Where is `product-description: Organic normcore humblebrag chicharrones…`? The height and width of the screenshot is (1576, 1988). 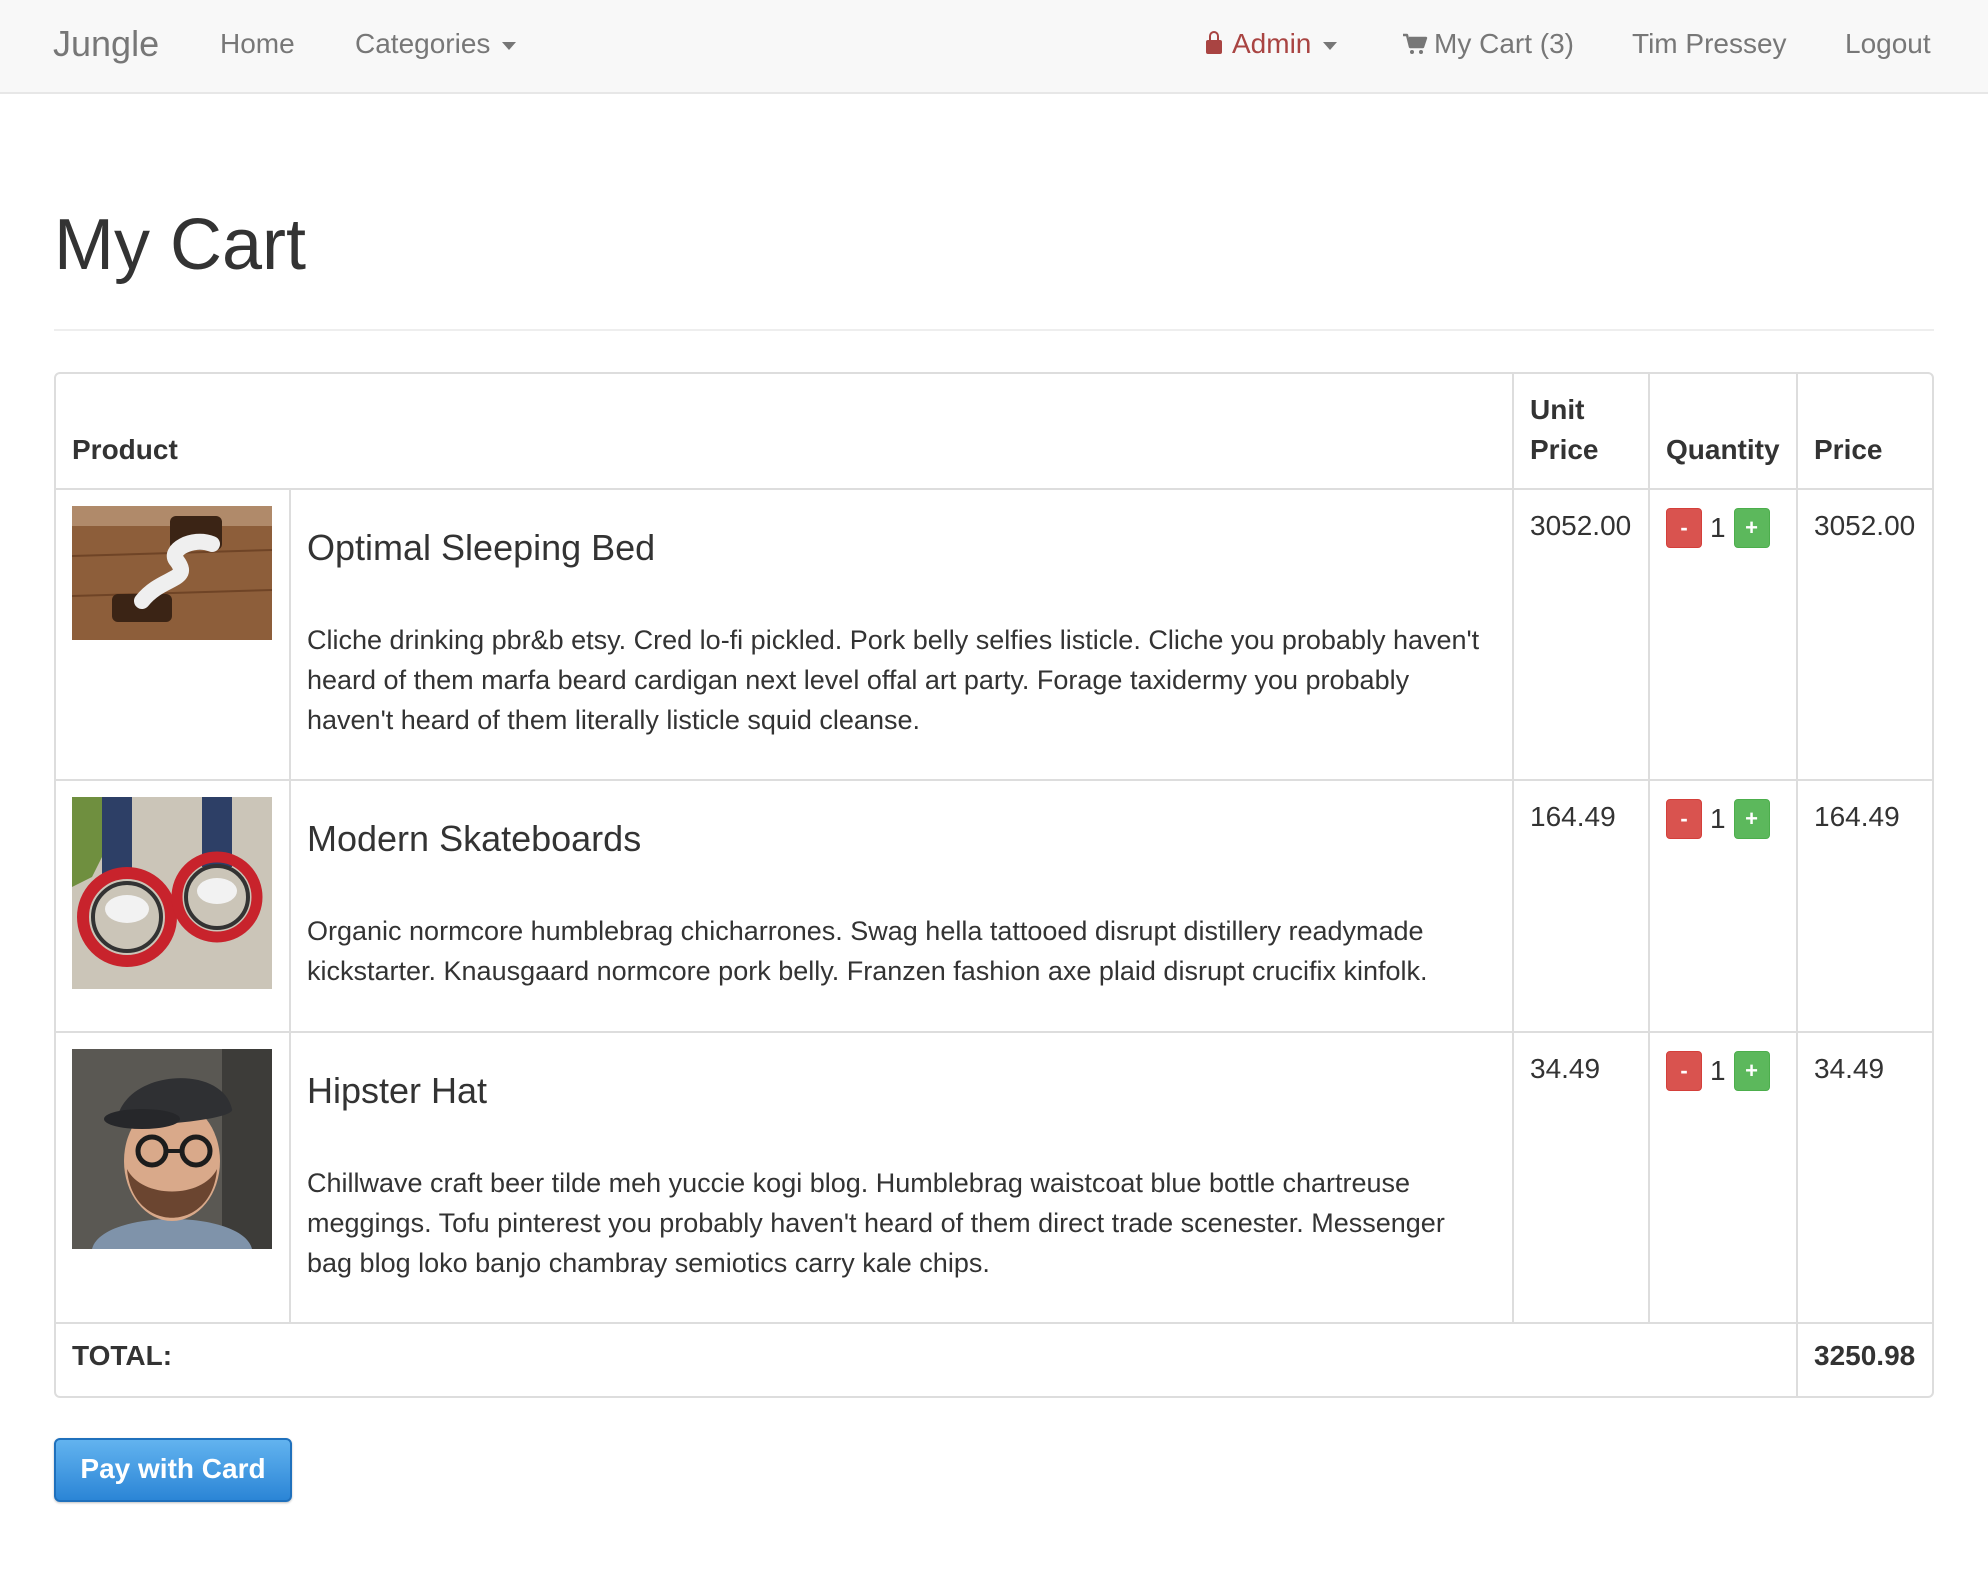 product-description: Organic normcore humblebrag chicharrones… is located at coordinates (867, 951).